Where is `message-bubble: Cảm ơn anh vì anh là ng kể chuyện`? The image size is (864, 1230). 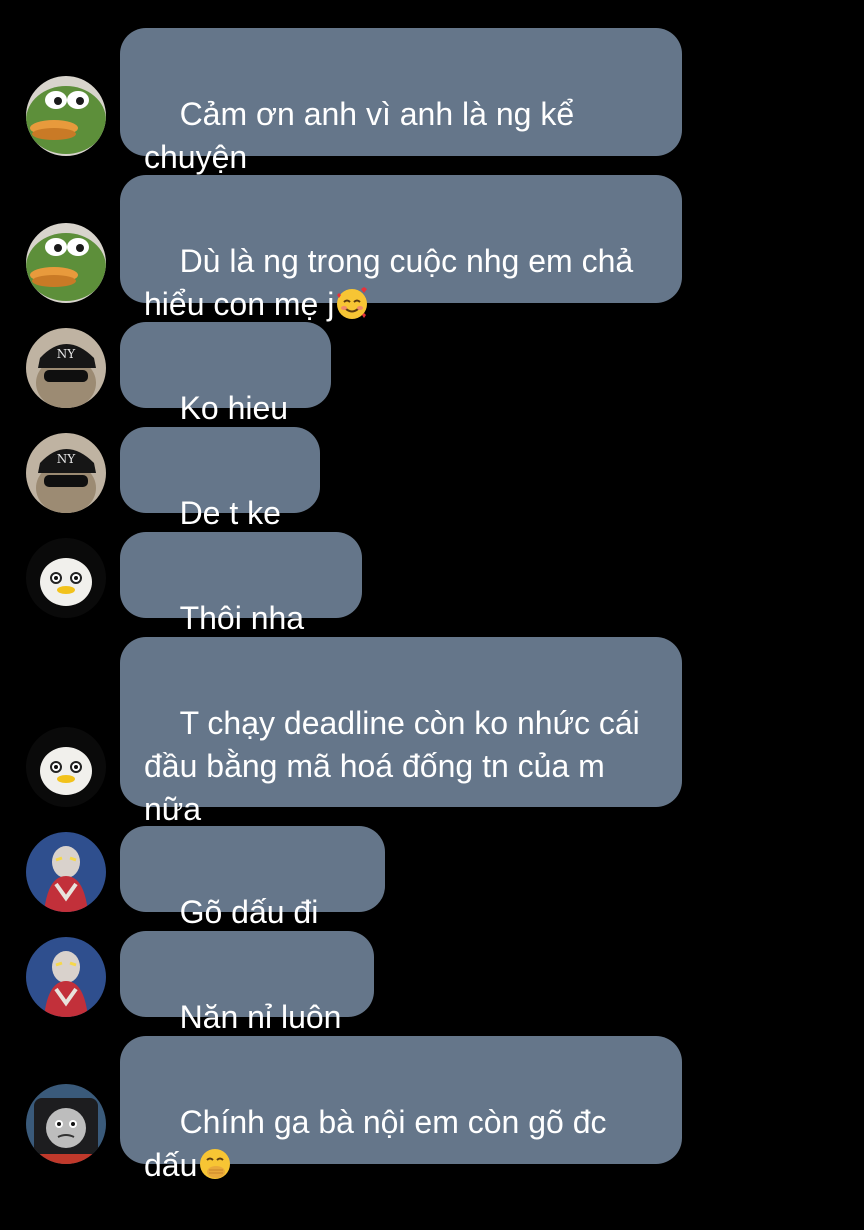 message-bubble: Cảm ơn anh vì anh là ng kể chuyện is located at coordinates (401, 101).